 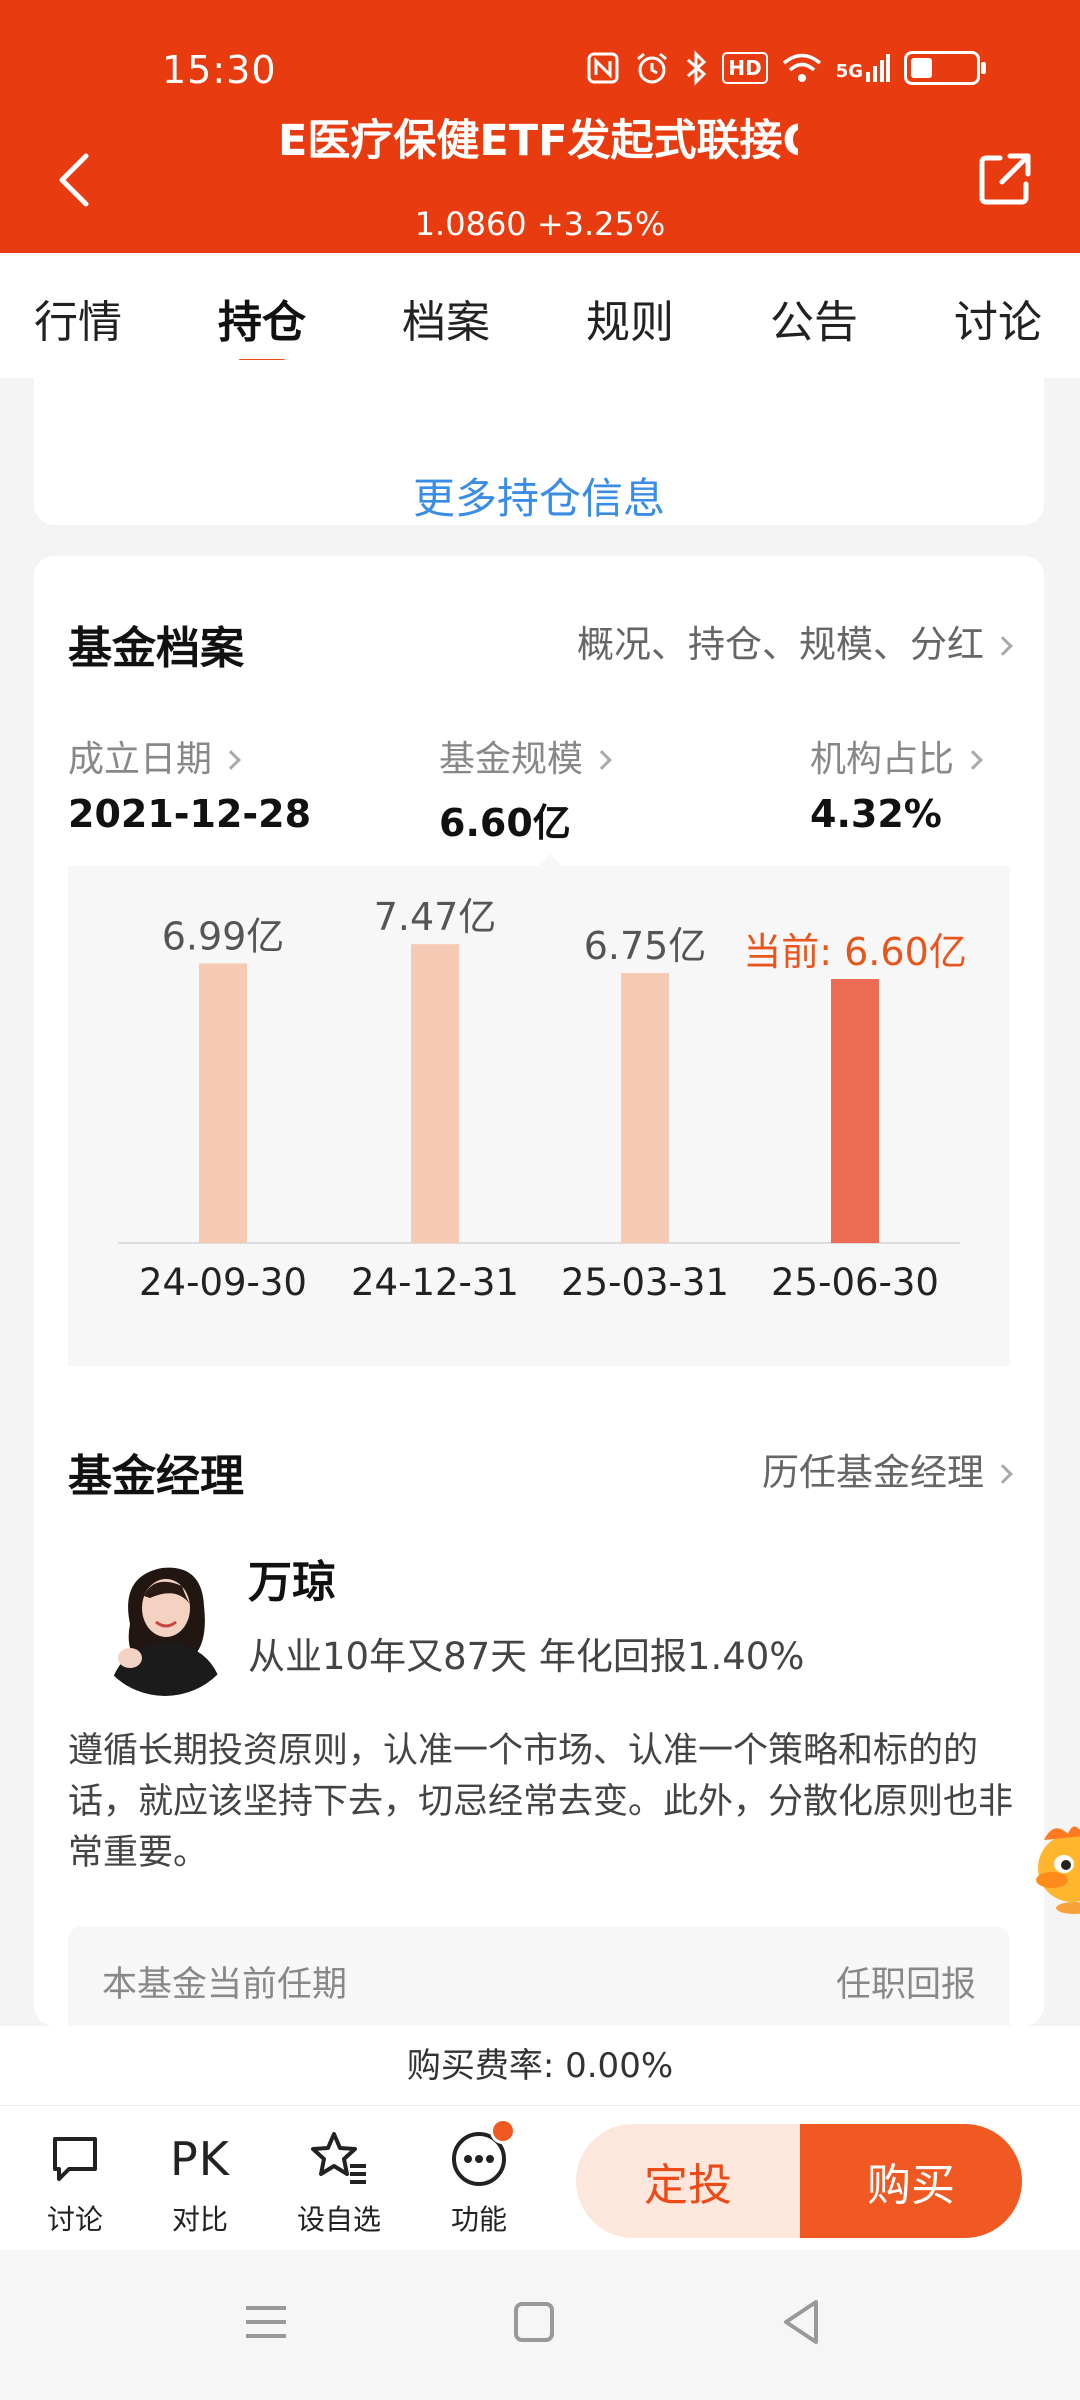 I want to click on fund-profile-link: 概况、持仓、规模、分红, so click(x=795, y=641).